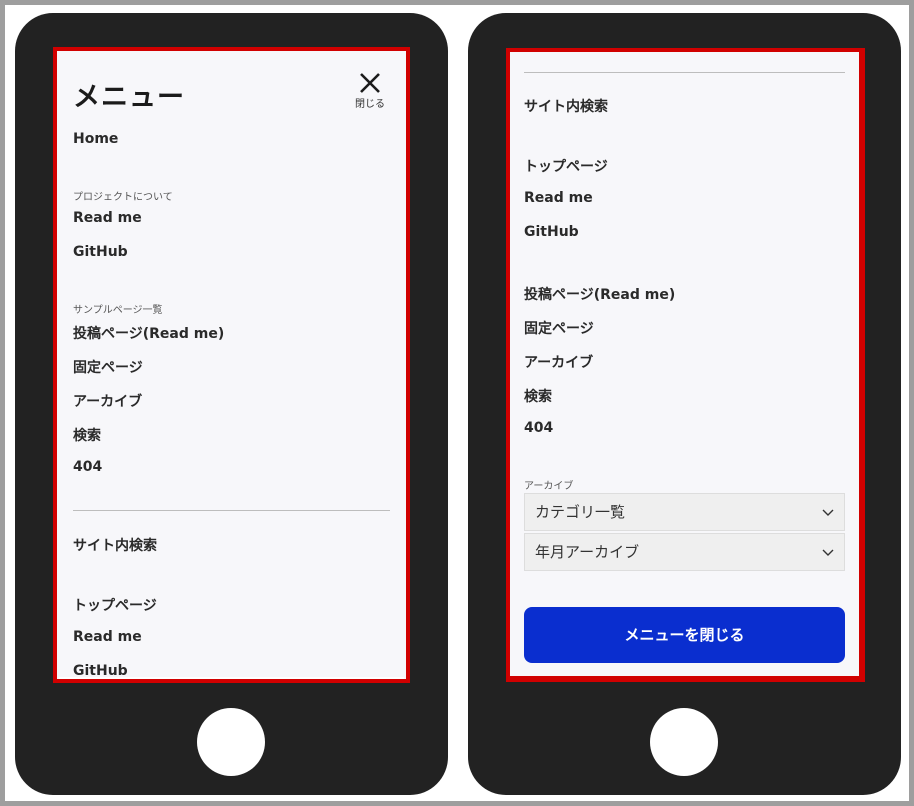 This screenshot has height=806, width=914. I want to click on nav-item-home: Home, so click(95, 139).